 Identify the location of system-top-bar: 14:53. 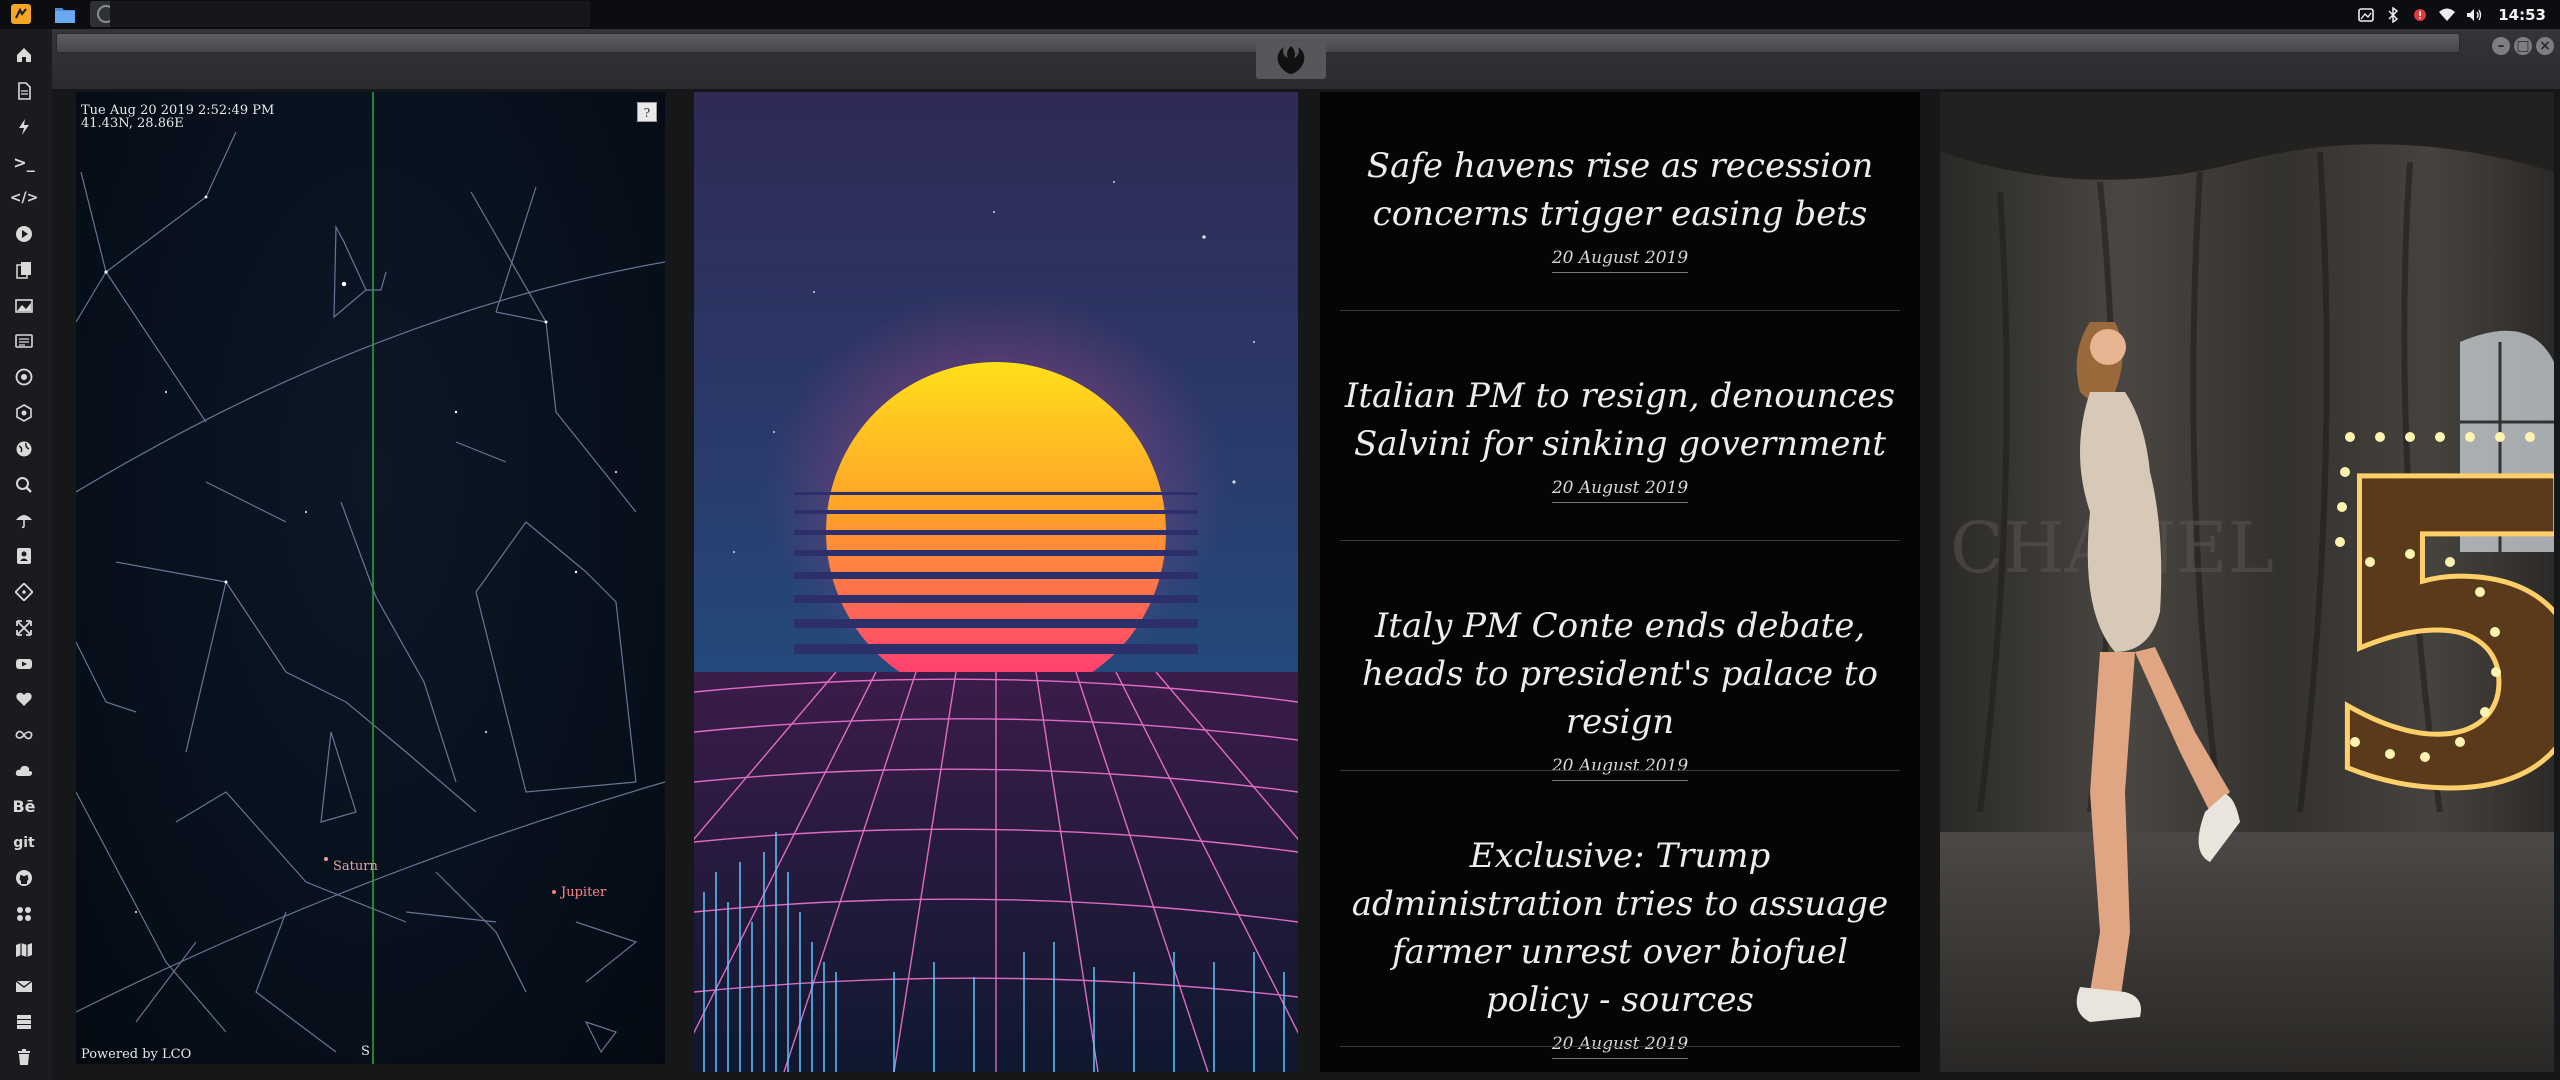
(1280, 14).